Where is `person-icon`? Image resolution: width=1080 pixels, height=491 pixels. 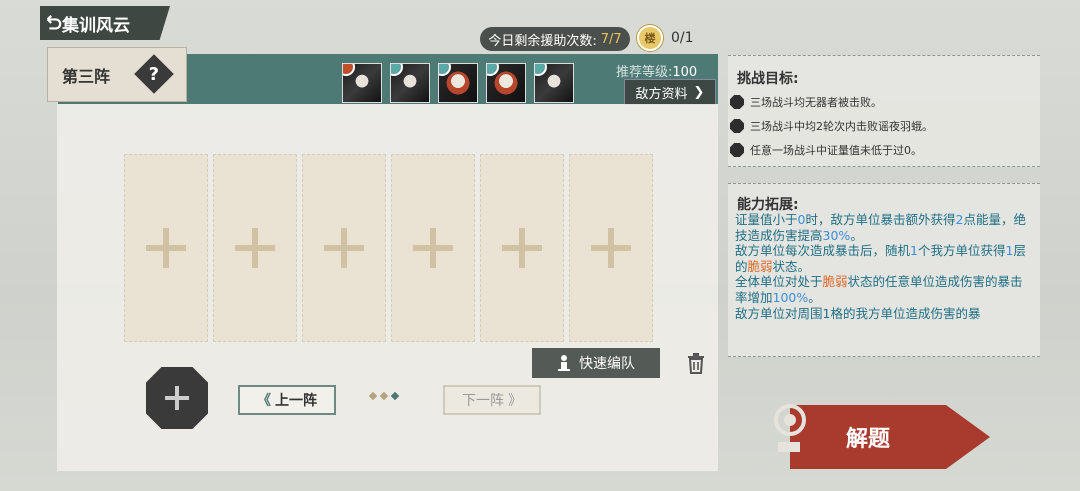 person-icon is located at coordinates (564, 363).